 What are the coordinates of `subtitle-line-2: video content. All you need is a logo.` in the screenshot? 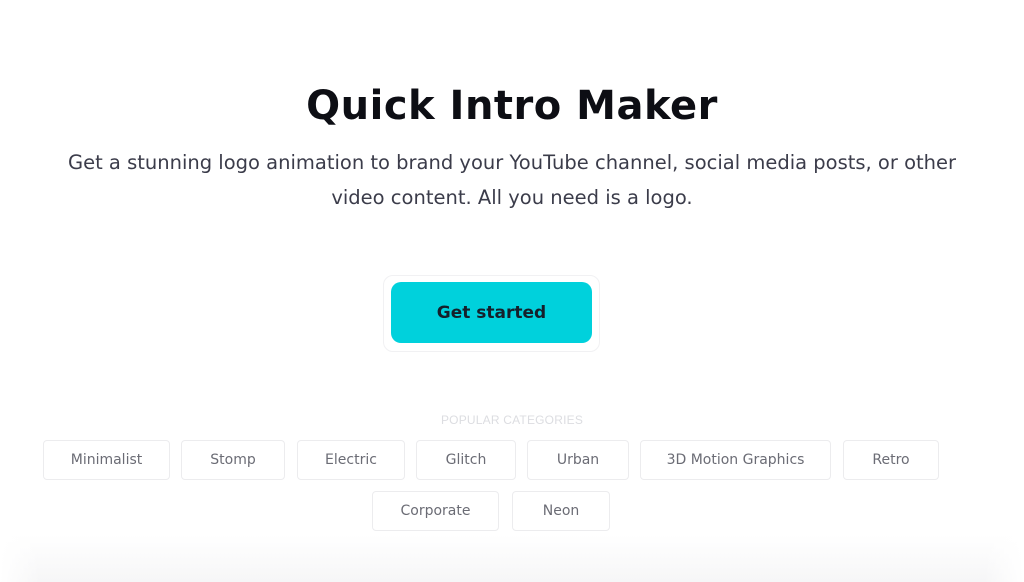 It's located at (512, 197).